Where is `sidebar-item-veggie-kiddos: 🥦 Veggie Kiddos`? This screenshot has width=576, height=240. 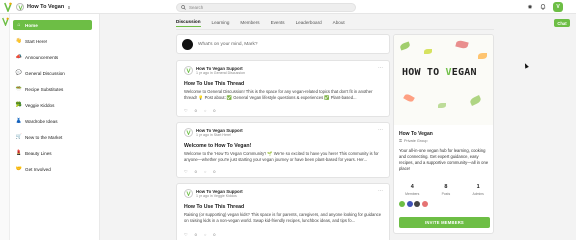
sidebar-item-veggie-kiddos: 🥦 Veggie Kiddos is located at coordinates (52, 105).